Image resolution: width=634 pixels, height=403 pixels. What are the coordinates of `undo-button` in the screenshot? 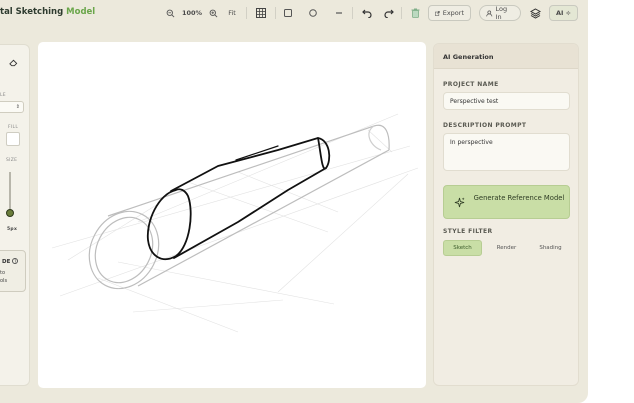 It's located at (367, 13).